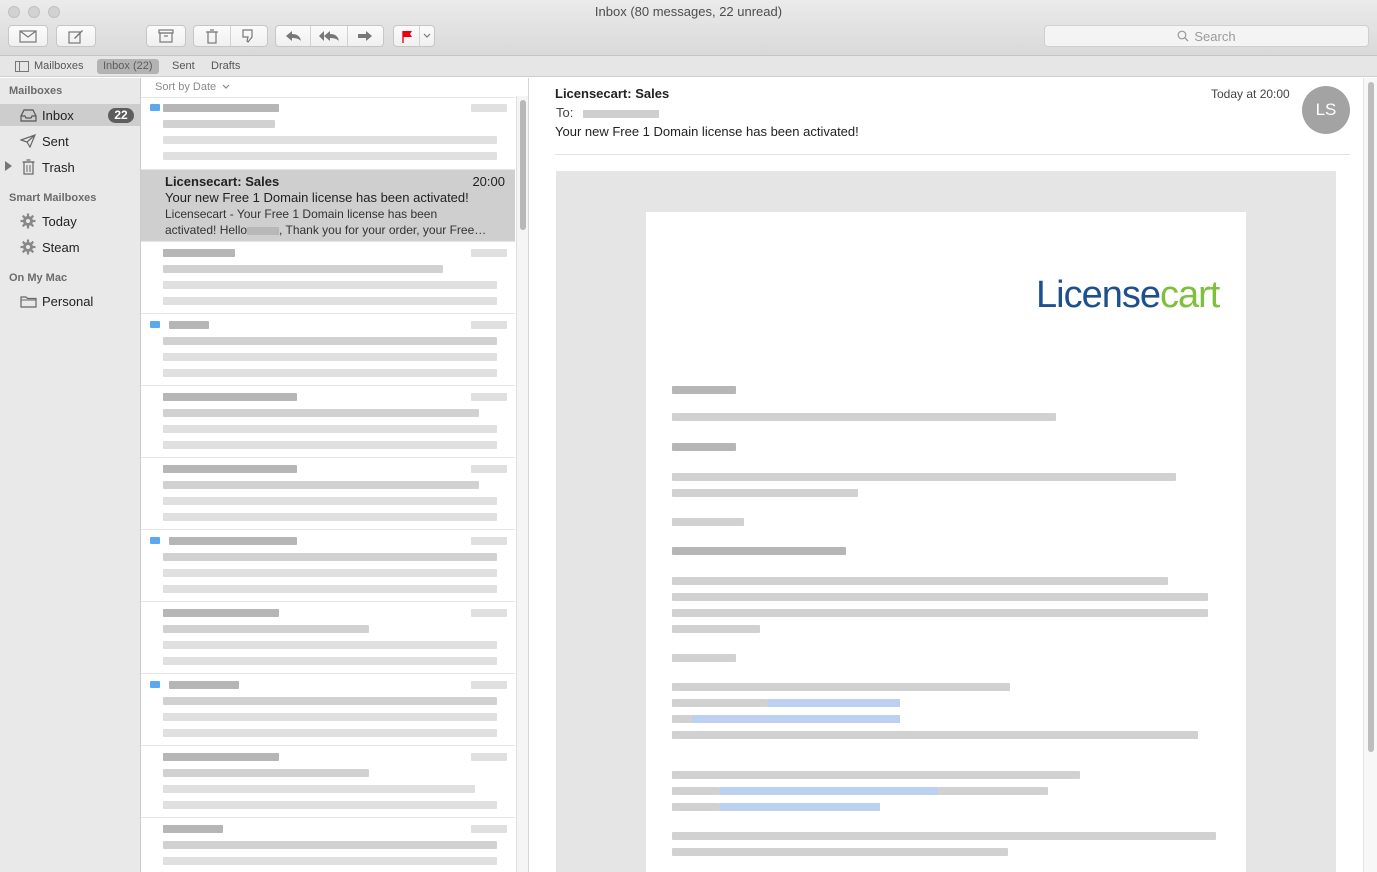  Describe the element at coordinates (688, 66) in the screenshot. I see `favorites-bar: Mailboxes Inbox (22) Sent Drafts` at that location.